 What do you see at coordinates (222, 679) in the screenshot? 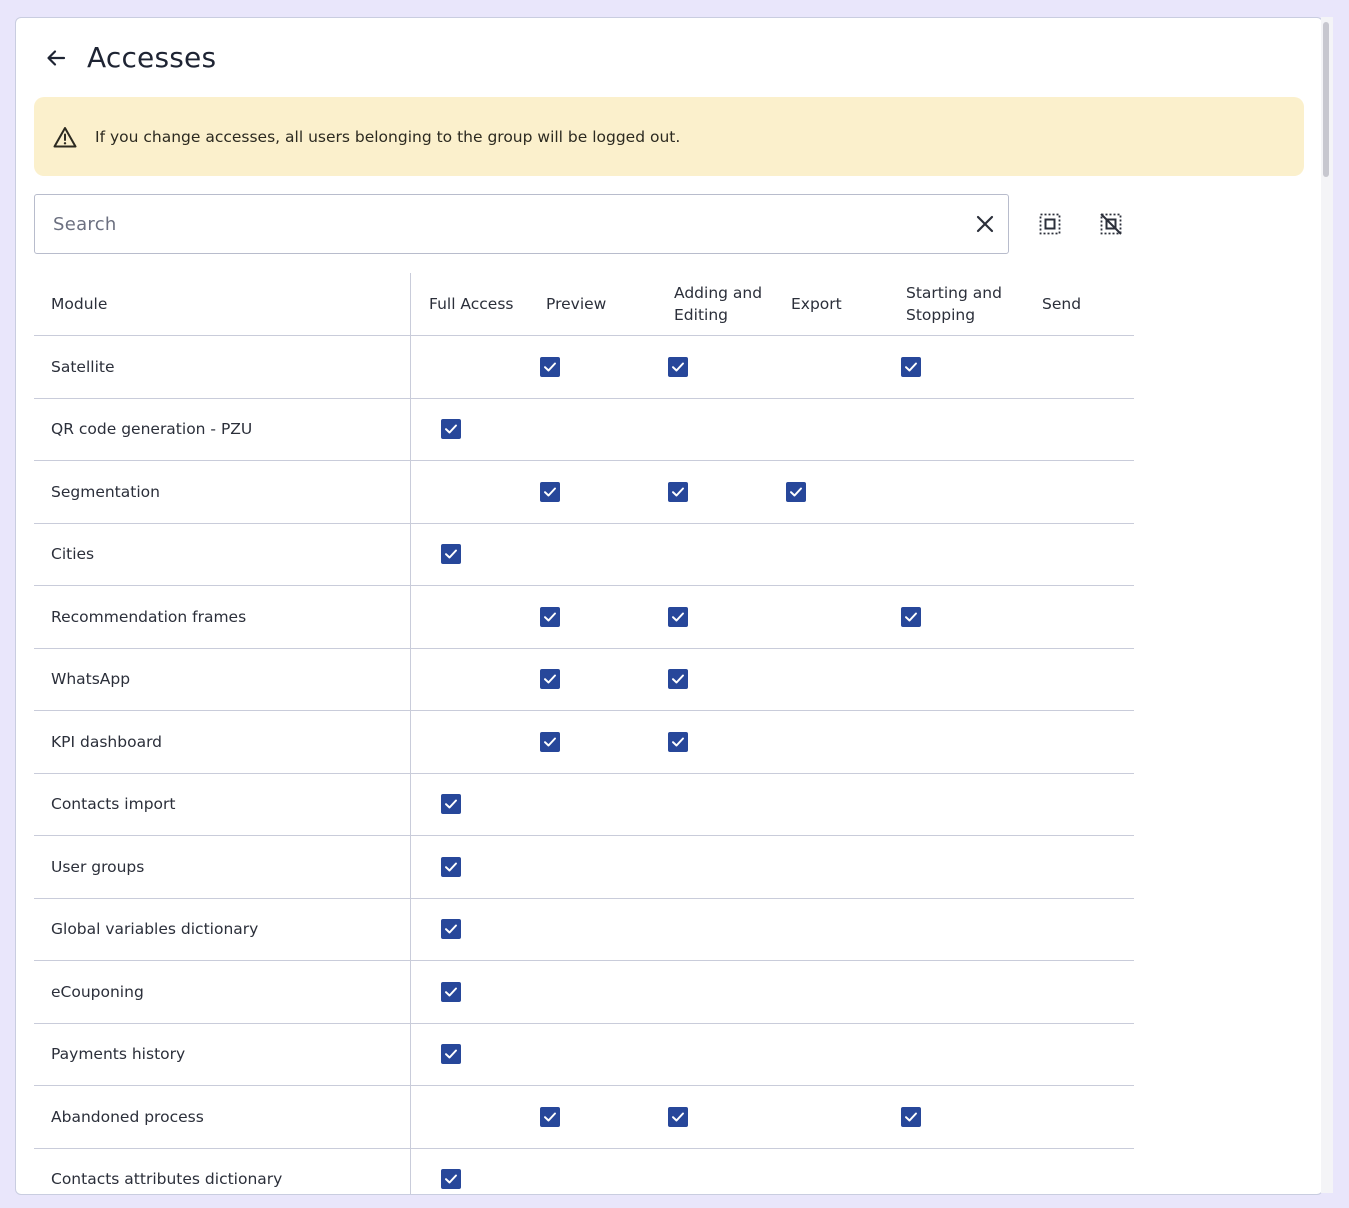
I see `module-name: WhatsApp` at bounding box center [222, 679].